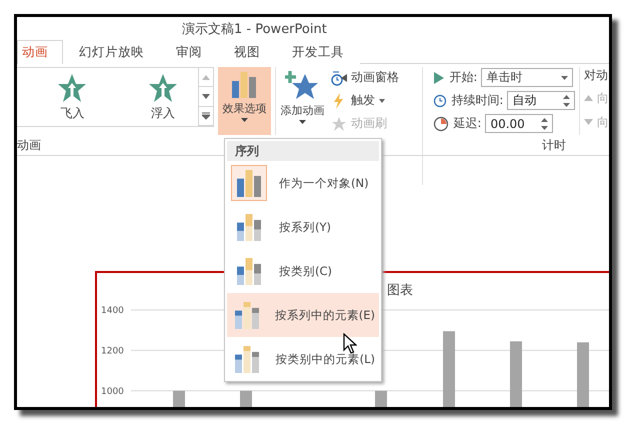  What do you see at coordinates (244, 101) in the screenshot?
I see `effect-options-button: 效果选项` at bounding box center [244, 101].